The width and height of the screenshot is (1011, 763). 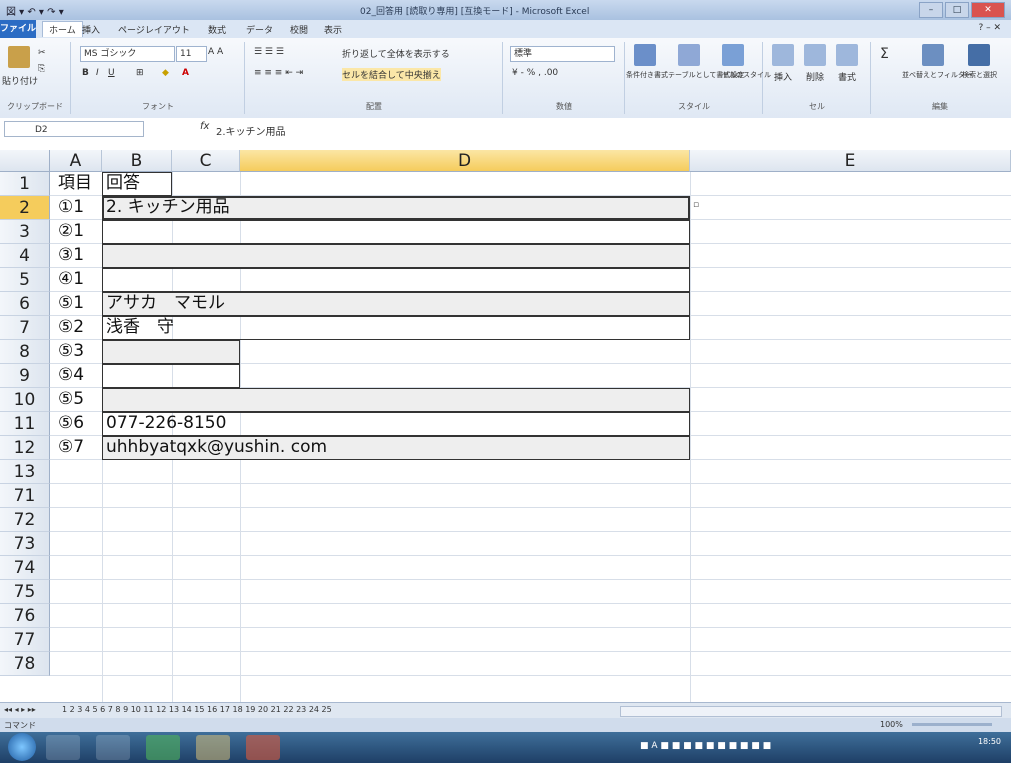 What do you see at coordinates (933, 55) in the screenshot?
I see `sort-filter-icon` at bounding box center [933, 55].